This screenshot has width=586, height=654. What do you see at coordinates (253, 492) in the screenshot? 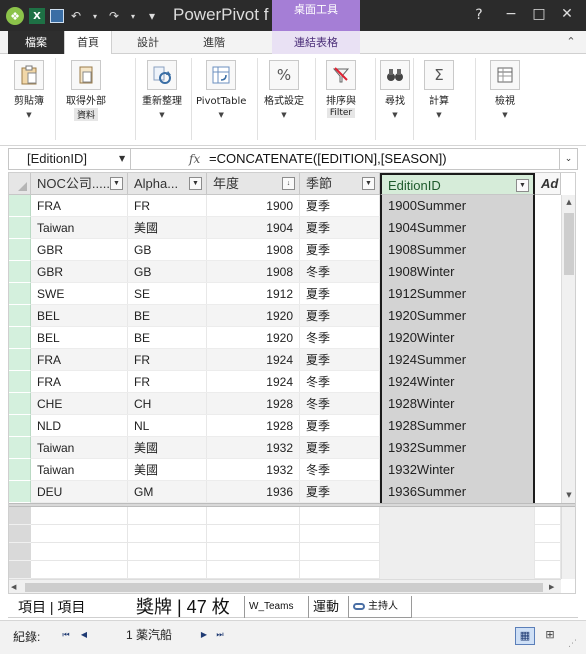
I see `table-cell: 1936` at bounding box center [253, 492].